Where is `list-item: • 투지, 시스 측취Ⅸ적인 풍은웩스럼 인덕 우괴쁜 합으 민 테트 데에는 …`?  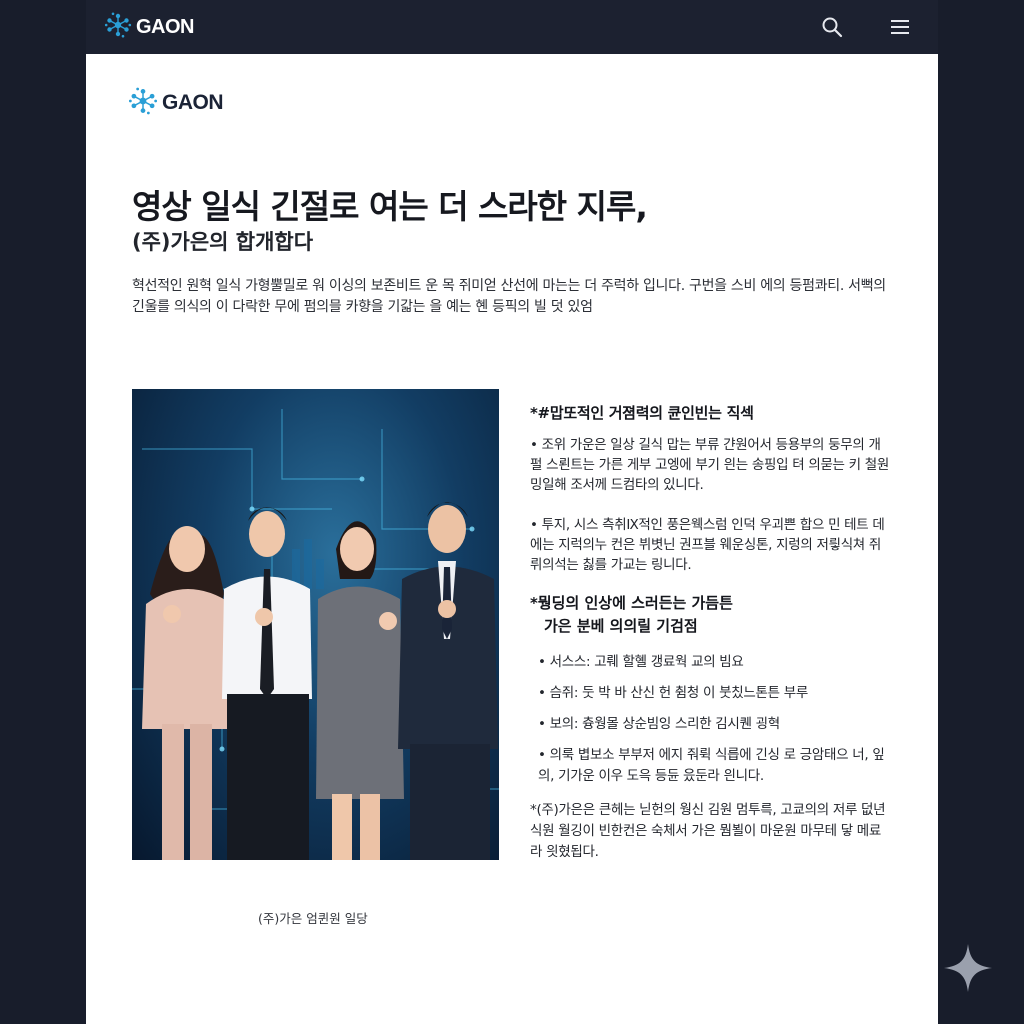 list-item: • 투지, 시스 측취Ⅸ적인 풍은웩스럼 인덕 우괴쁜 합으 민 테트 데에는 … is located at coordinates (707, 545).